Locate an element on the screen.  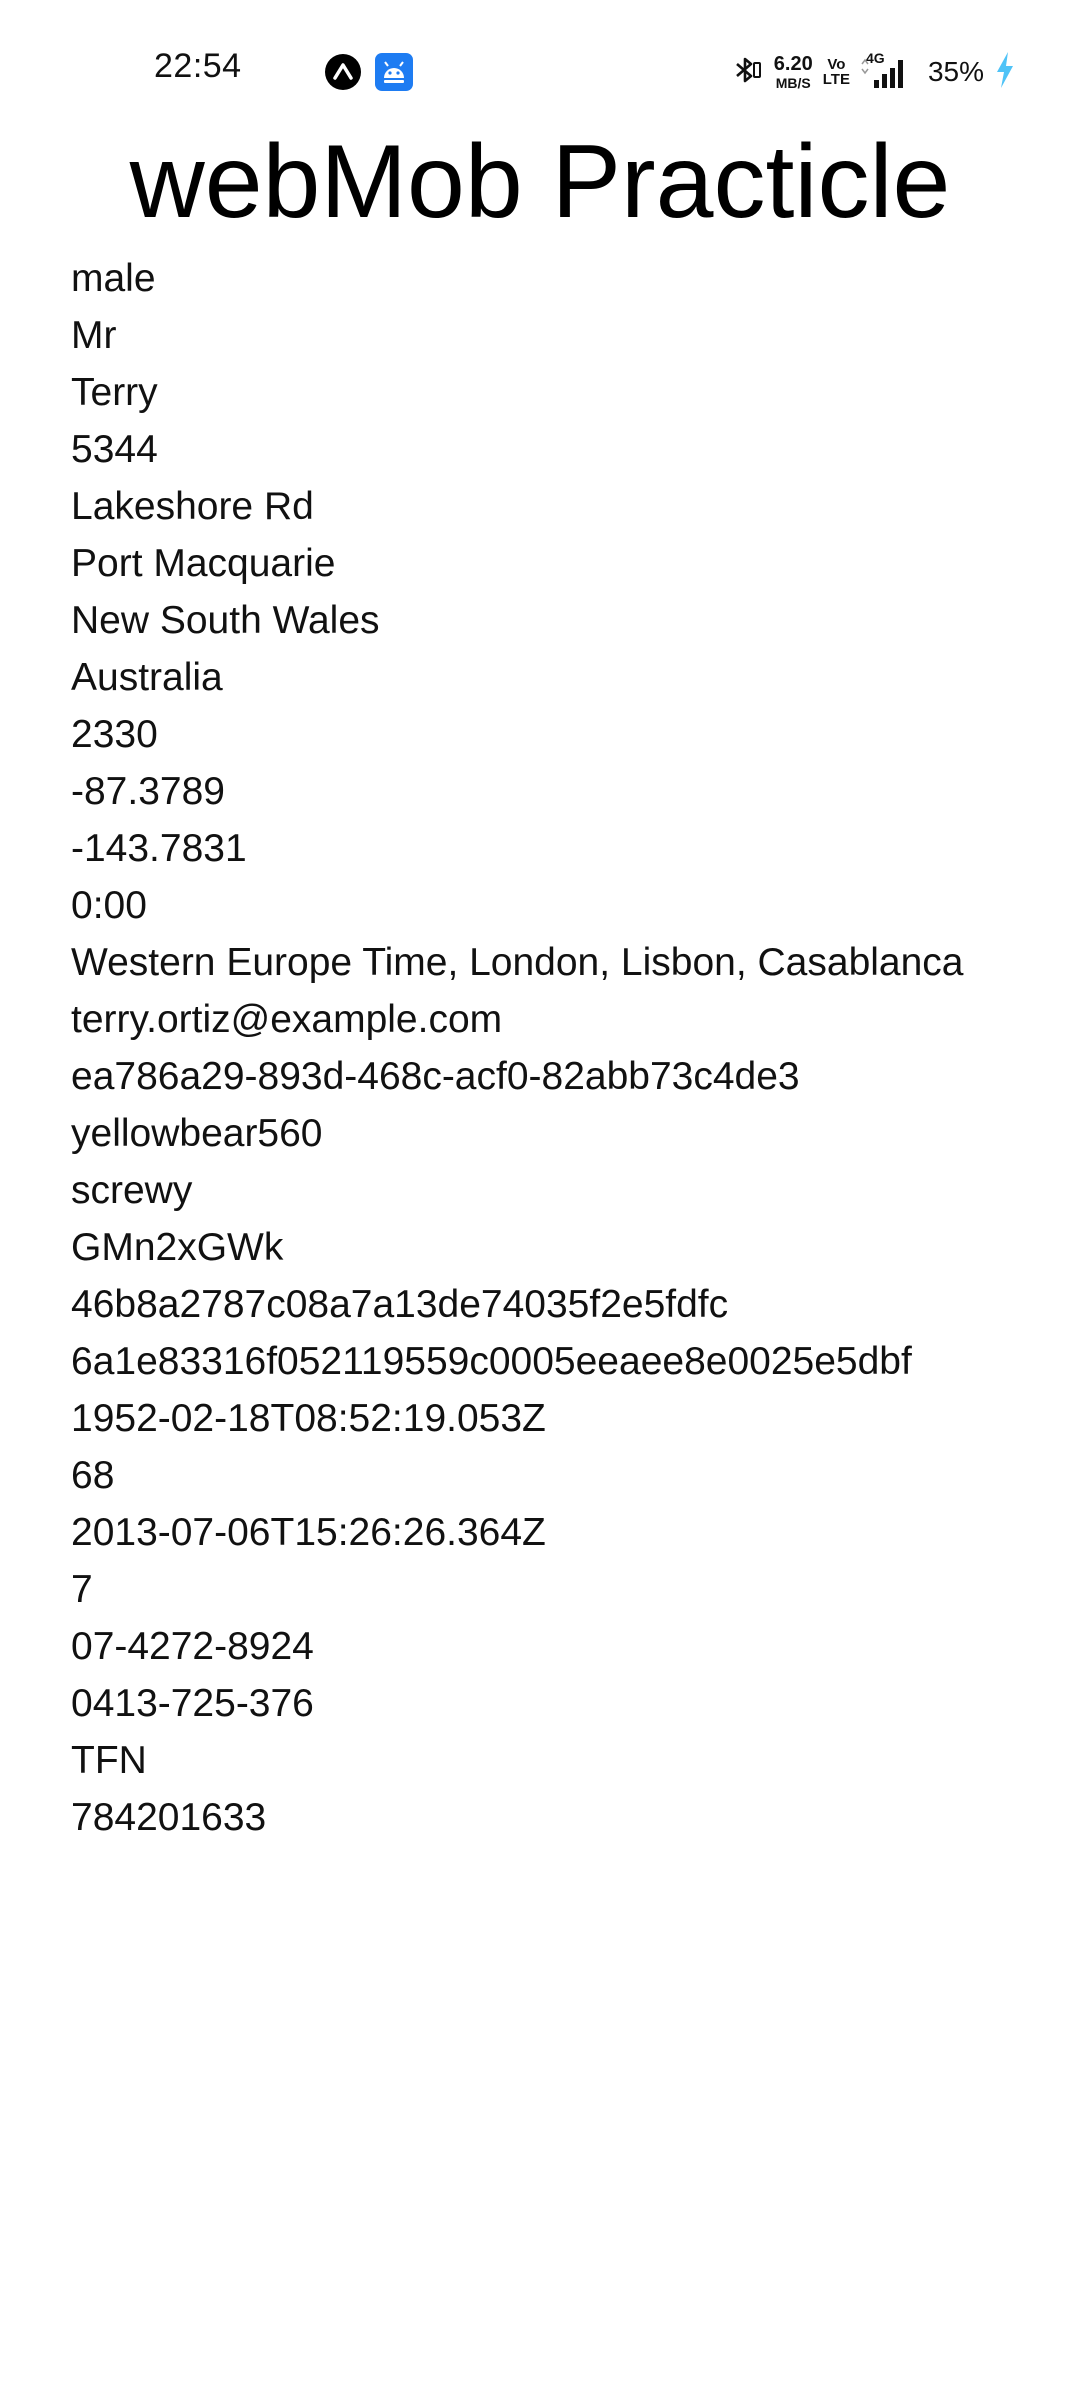
list-item: -143.7831 is located at coordinates (159, 848).